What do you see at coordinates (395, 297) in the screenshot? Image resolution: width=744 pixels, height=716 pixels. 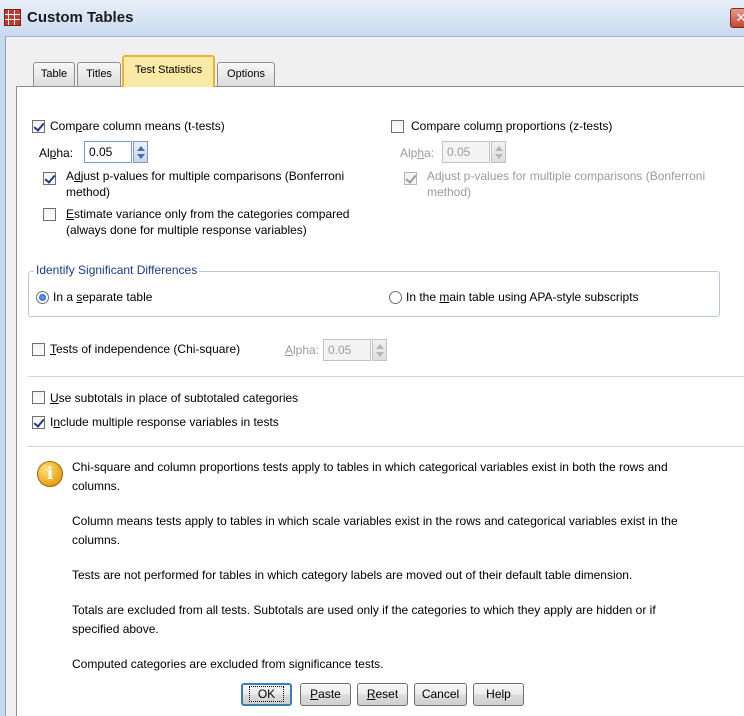 I see `main-table-radio` at bounding box center [395, 297].